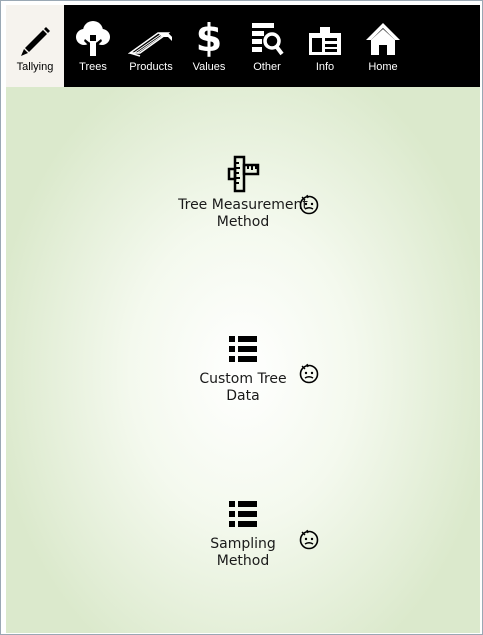 The width and height of the screenshot is (483, 635). Describe the element at coordinates (325, 67) in the screenshot. I see `tab-label: Info` at that location.